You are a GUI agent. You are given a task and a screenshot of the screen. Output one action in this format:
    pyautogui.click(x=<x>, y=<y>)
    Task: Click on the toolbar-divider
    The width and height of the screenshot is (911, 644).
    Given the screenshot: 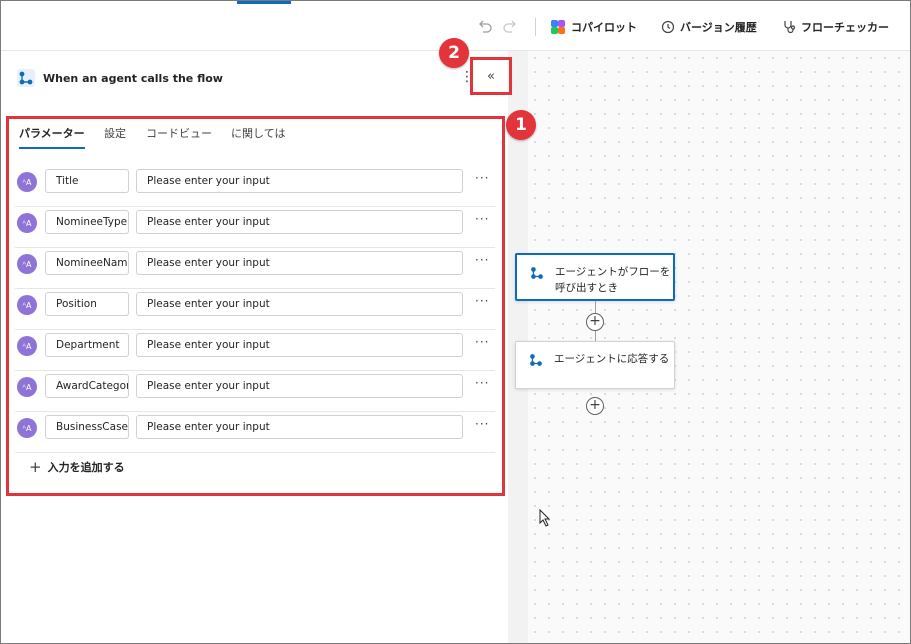 What is the action you would take?
    pyautogui.click(x=535, y=27)
    